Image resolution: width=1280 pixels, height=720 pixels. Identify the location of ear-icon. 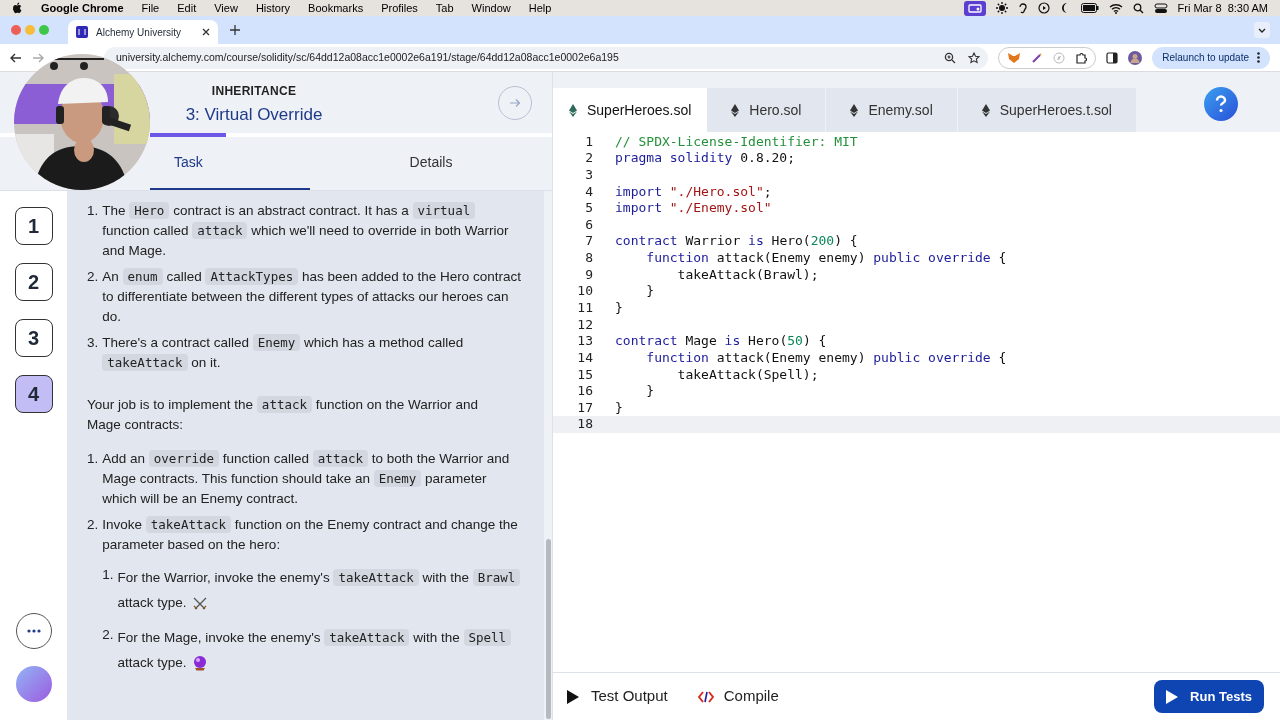
(1022, 8).